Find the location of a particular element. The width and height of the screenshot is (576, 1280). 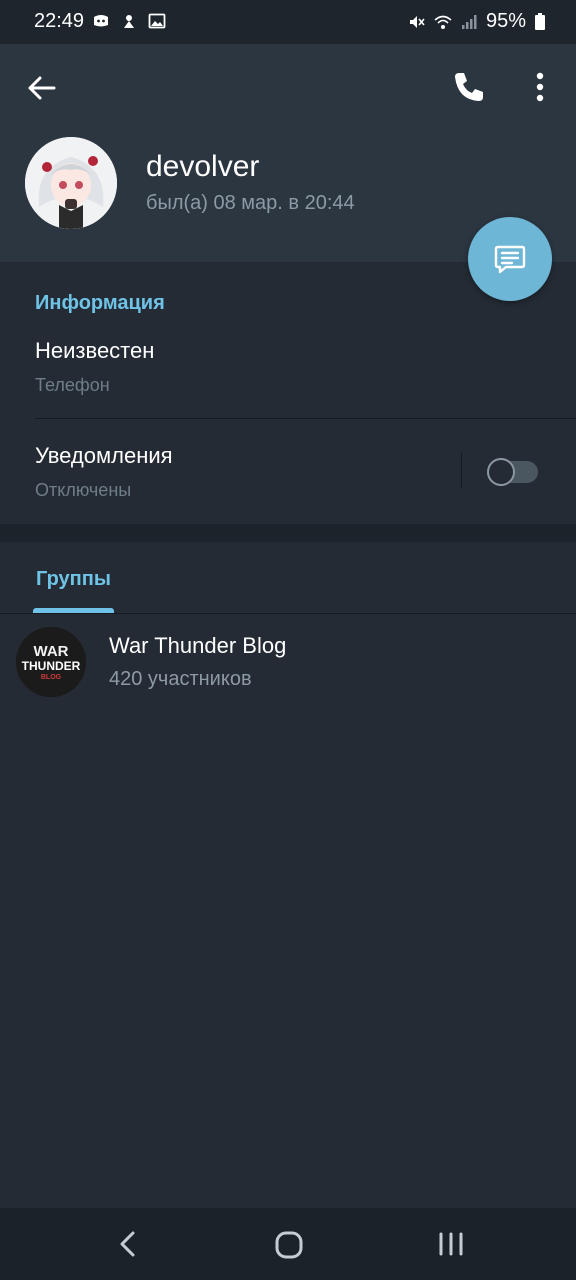

more-vertical-icon is located at coordinates (540, 87).